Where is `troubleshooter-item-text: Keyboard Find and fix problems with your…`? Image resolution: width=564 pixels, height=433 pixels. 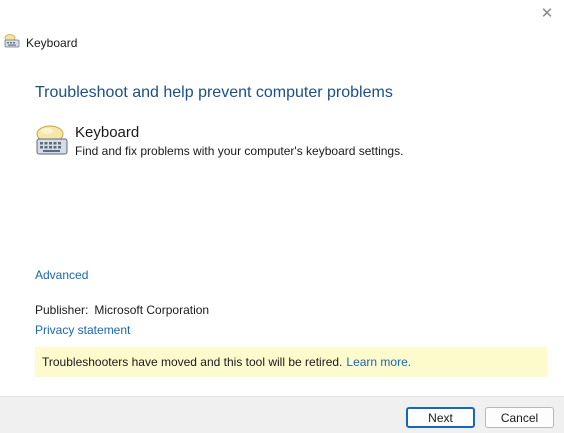
troubleshooter-item-text: Keyboard Find and fix problems with your… is located at coordinates (239, 141).